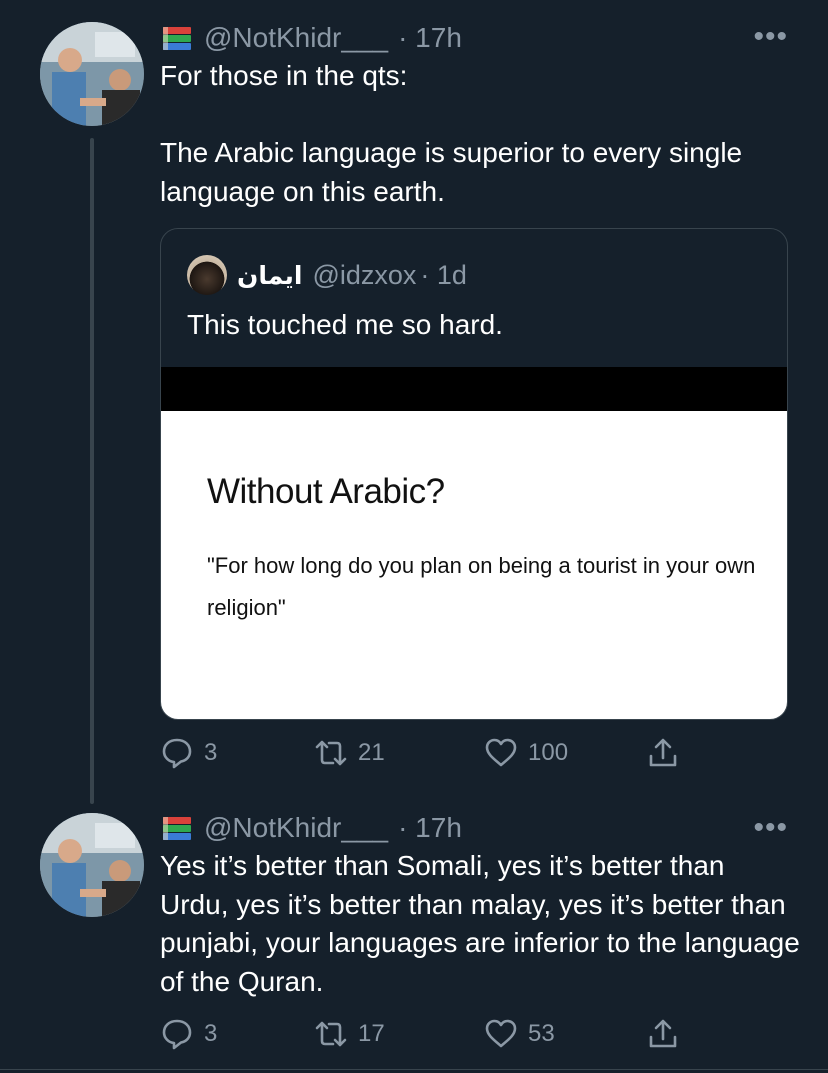  I want to click on like-count: 100, so click(548, 752).